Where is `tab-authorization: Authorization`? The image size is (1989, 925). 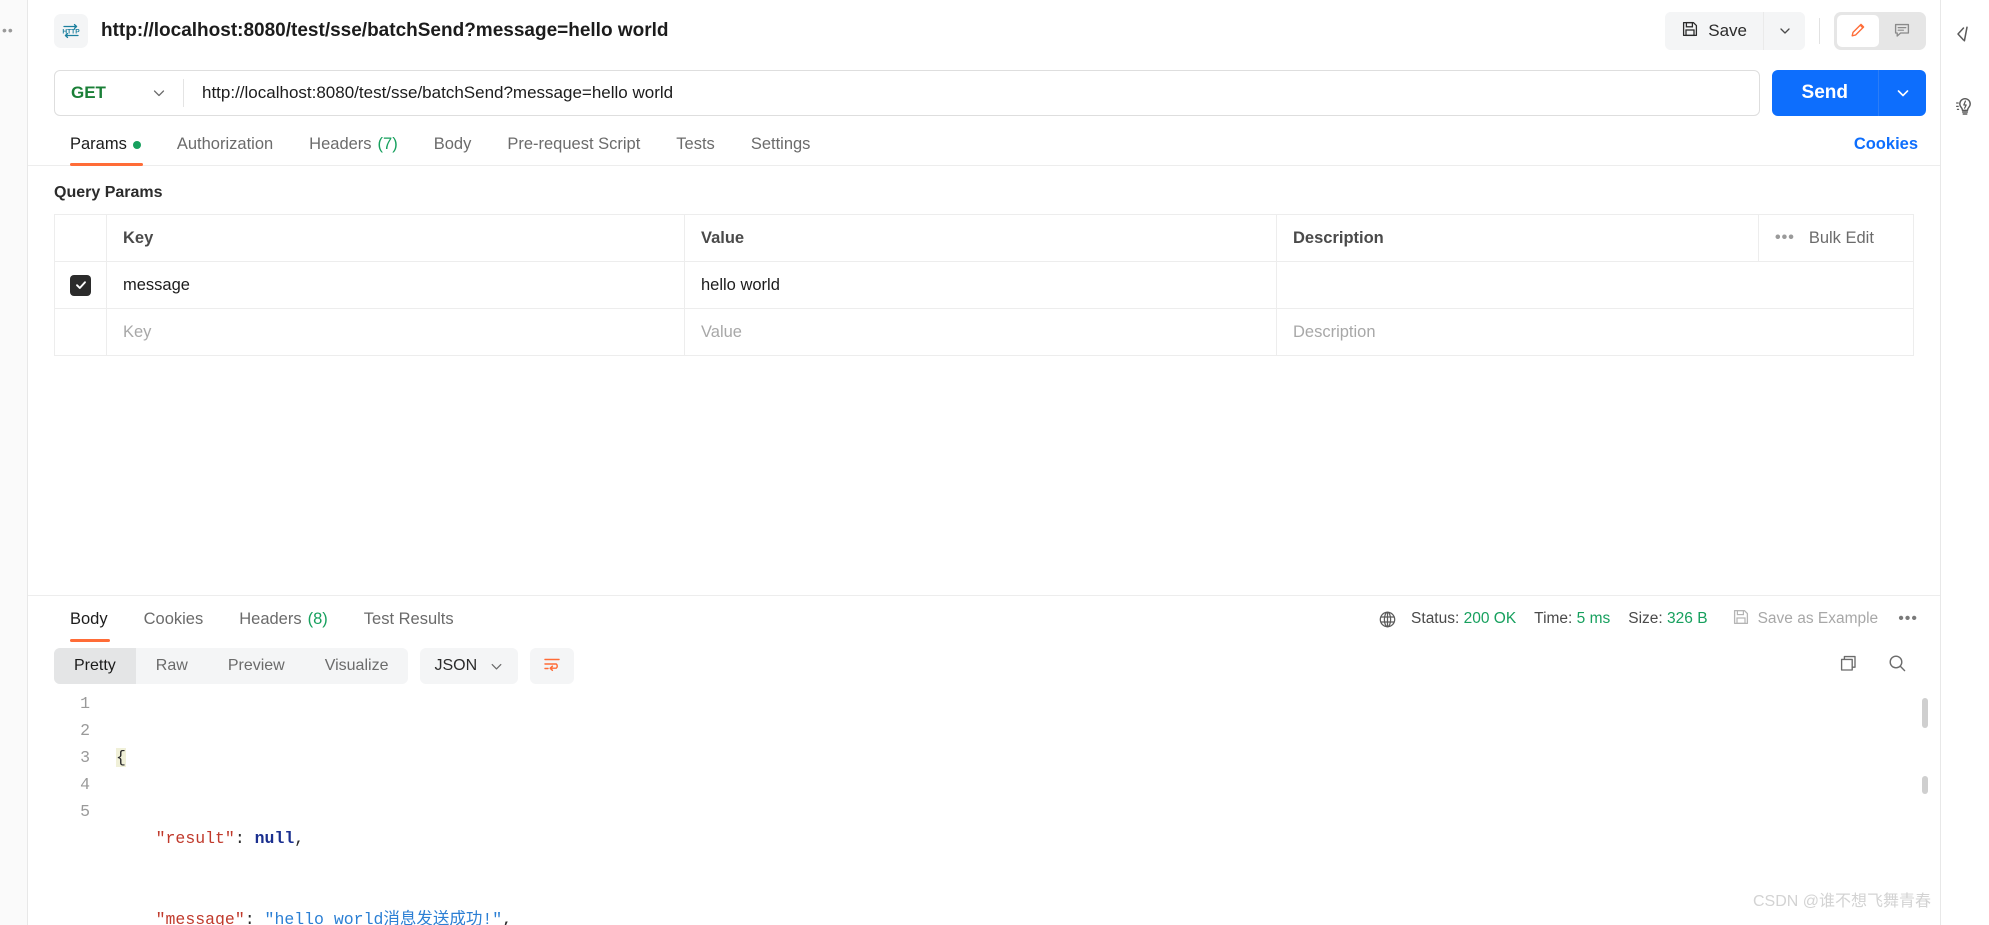 tab-authorization: Authorization is located at coordinates (225, 145).